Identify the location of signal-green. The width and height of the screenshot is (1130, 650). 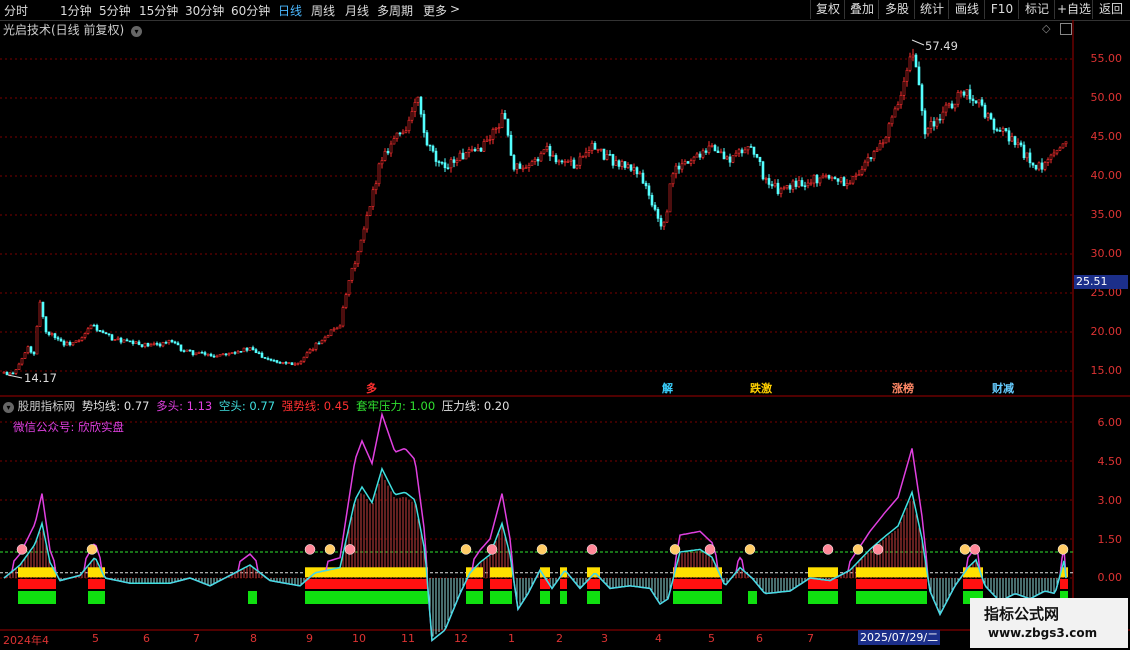
(37, 597).